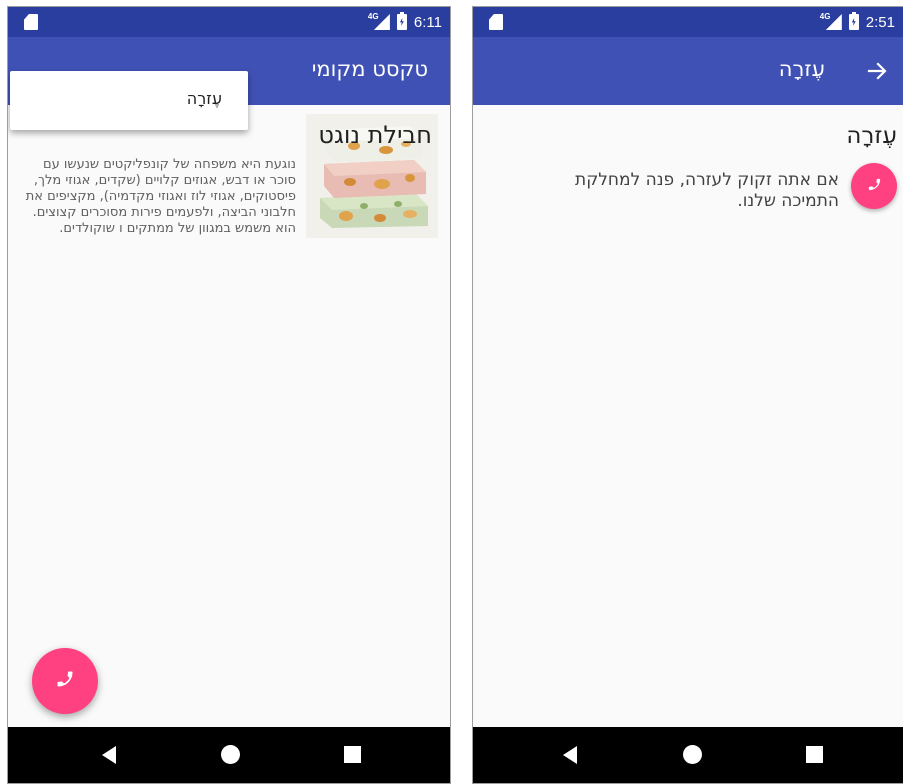 The image size is (903, 784). I want to click on status-bar: 4G 2:51, so click(688, 22).